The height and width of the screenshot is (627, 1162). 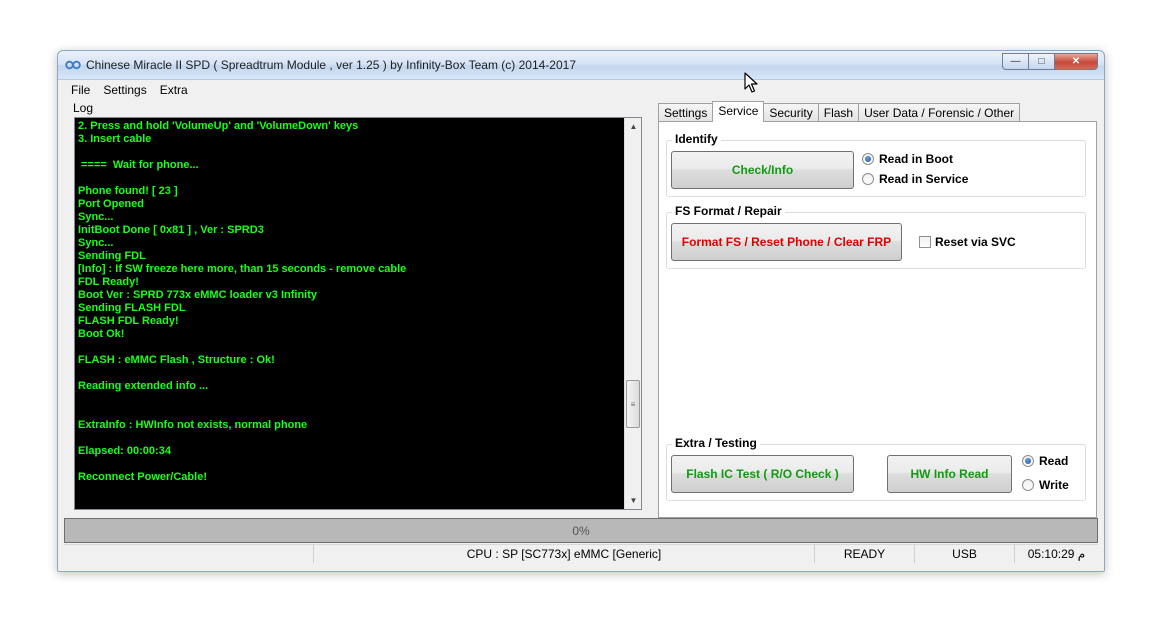 I want to click on progress-label: 0%, so click(x=581, y=530).